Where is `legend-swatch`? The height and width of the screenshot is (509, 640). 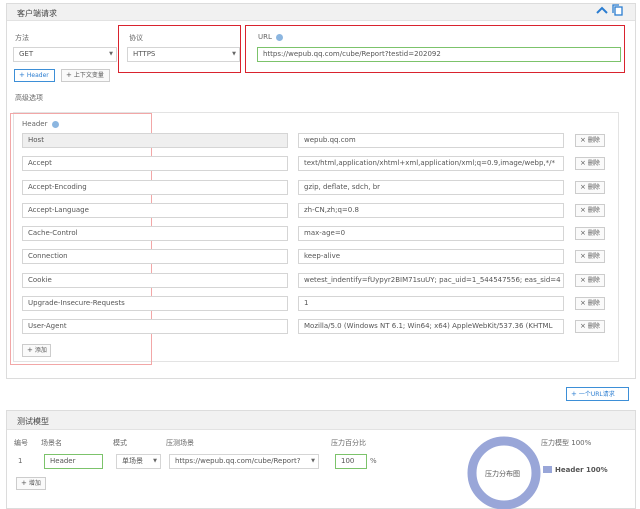
legend-swatch is located at coordinates (547, 469).